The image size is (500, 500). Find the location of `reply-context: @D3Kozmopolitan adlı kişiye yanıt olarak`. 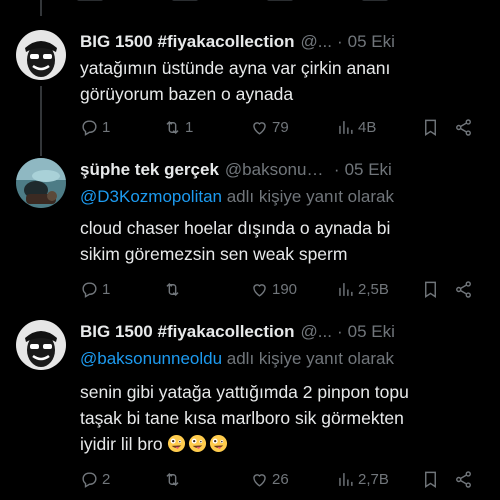

reply-context: @D3Kozmopolitan adlı kişiye yanıt olarak is located at coordinates (282, 197).